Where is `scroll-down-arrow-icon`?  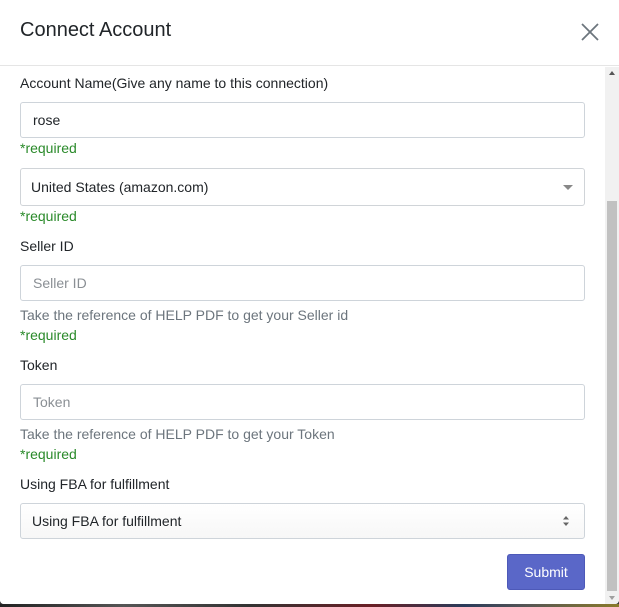
scroll-down-arrow-icon is located at coordinates (612, 598).